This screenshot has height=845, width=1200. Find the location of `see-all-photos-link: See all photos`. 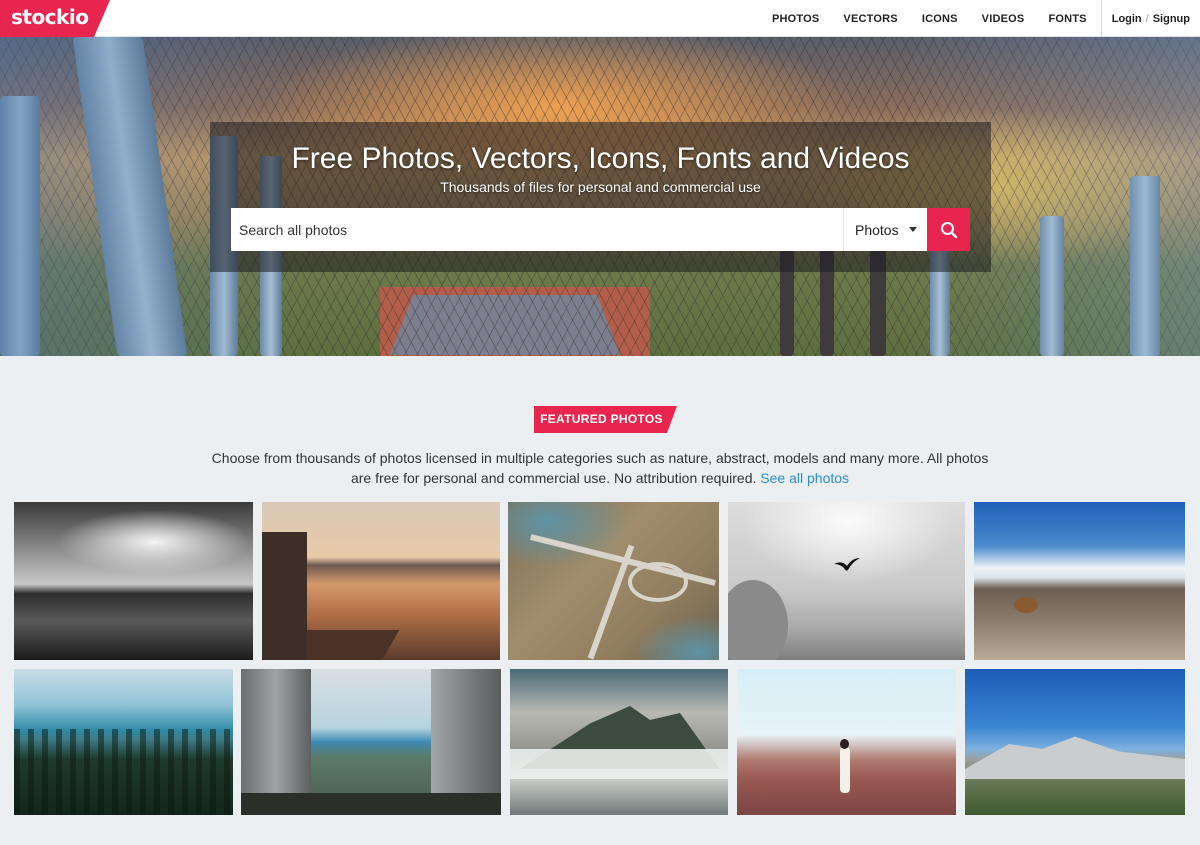

see-all-photos-link: See all photos is located at coordinates (804, 478).